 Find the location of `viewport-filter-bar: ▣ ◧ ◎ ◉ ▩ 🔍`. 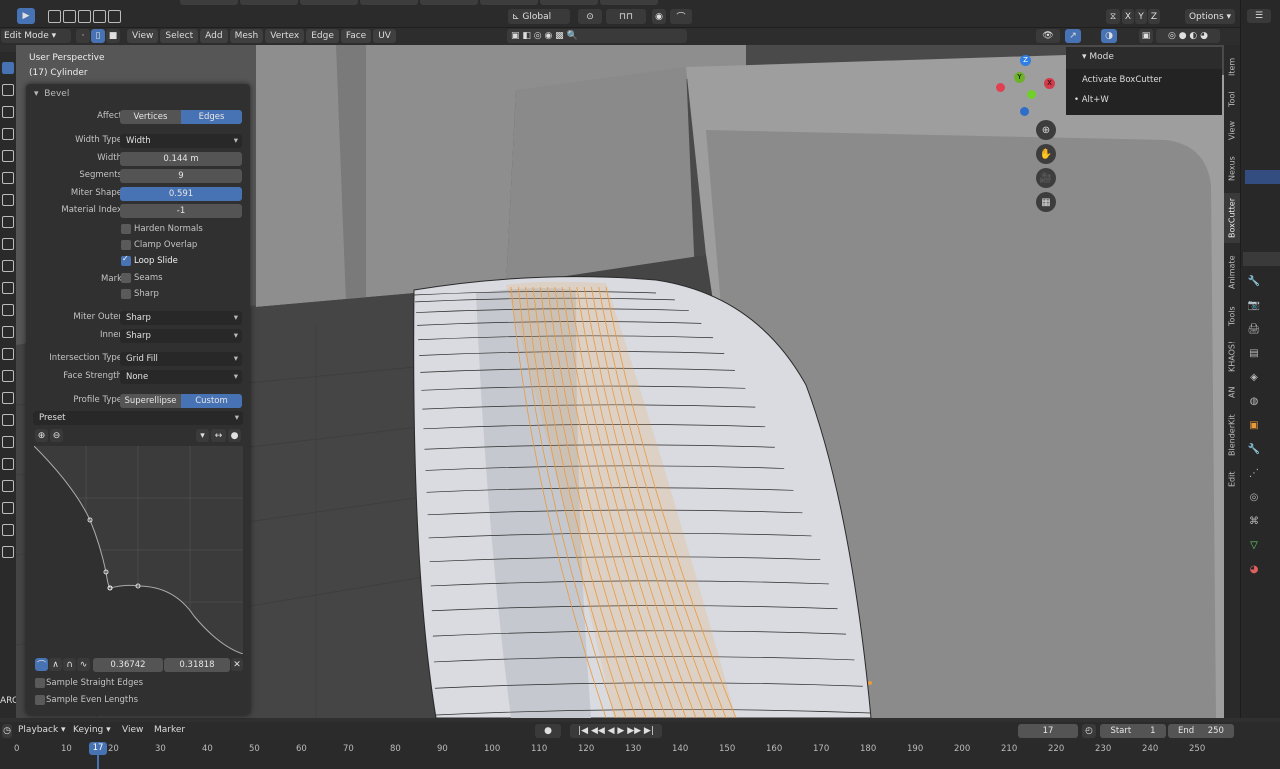

viewport-filter-bar: ▣ ◧ ◎ ◉ ▩ 🔍 is located at coordinates (597, 36).